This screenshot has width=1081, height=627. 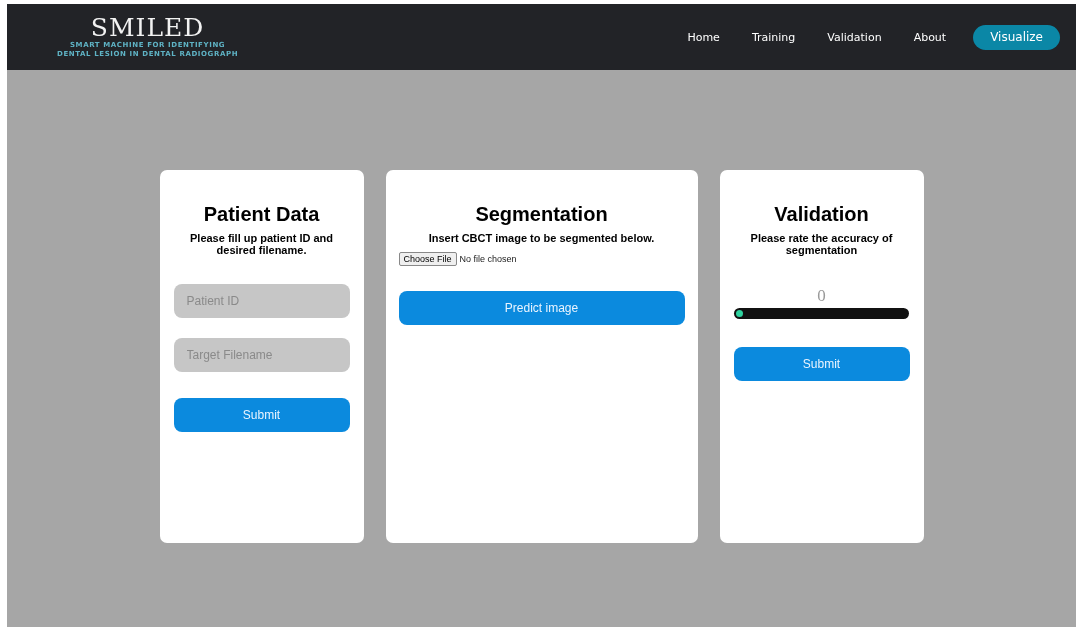 What do you see at coordinates (488, 259) in the screenshot?
I see `file-status: No file chosen` at bounding box center [488, 259].